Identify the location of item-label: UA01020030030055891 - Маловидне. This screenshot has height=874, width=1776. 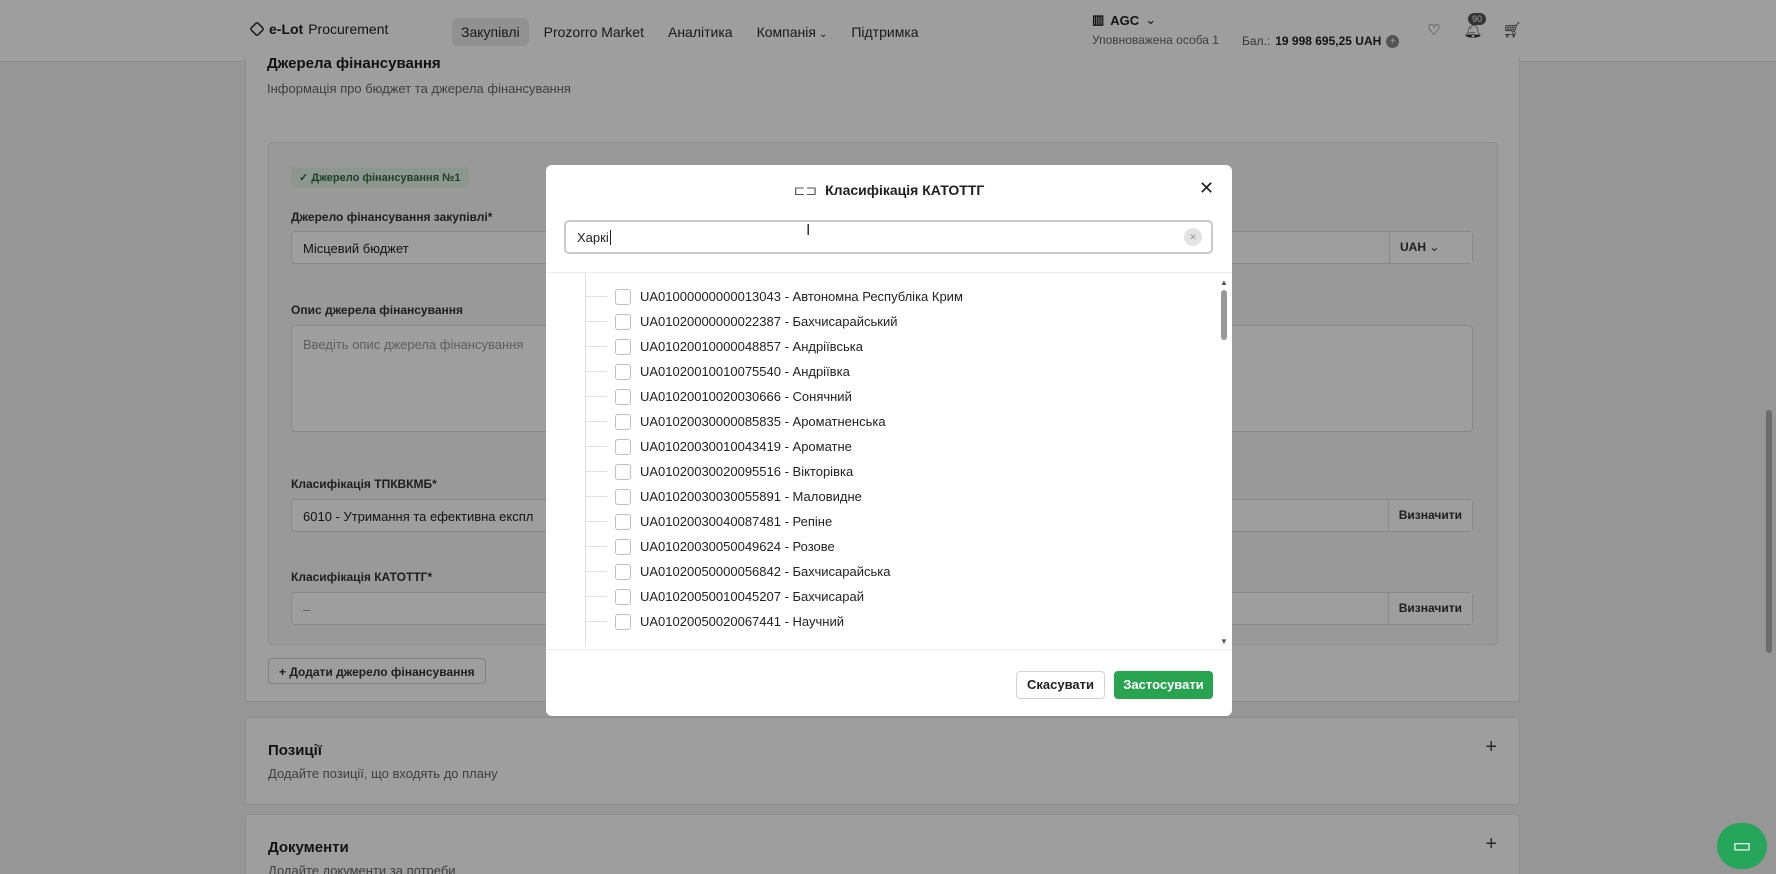
(751, 496).